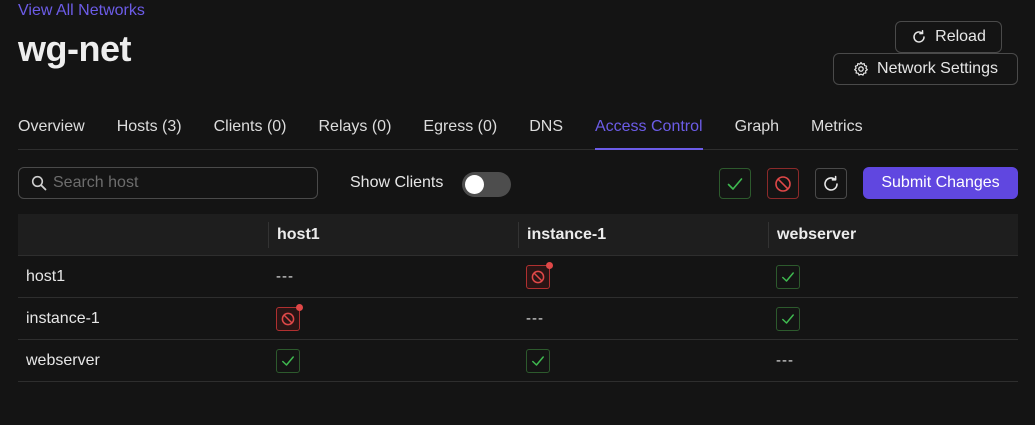  What do you see at coordinates (149, 129) in the screenshot?
I see `tab-hosts: Hosts (3)` at bounding box center [149, 129].